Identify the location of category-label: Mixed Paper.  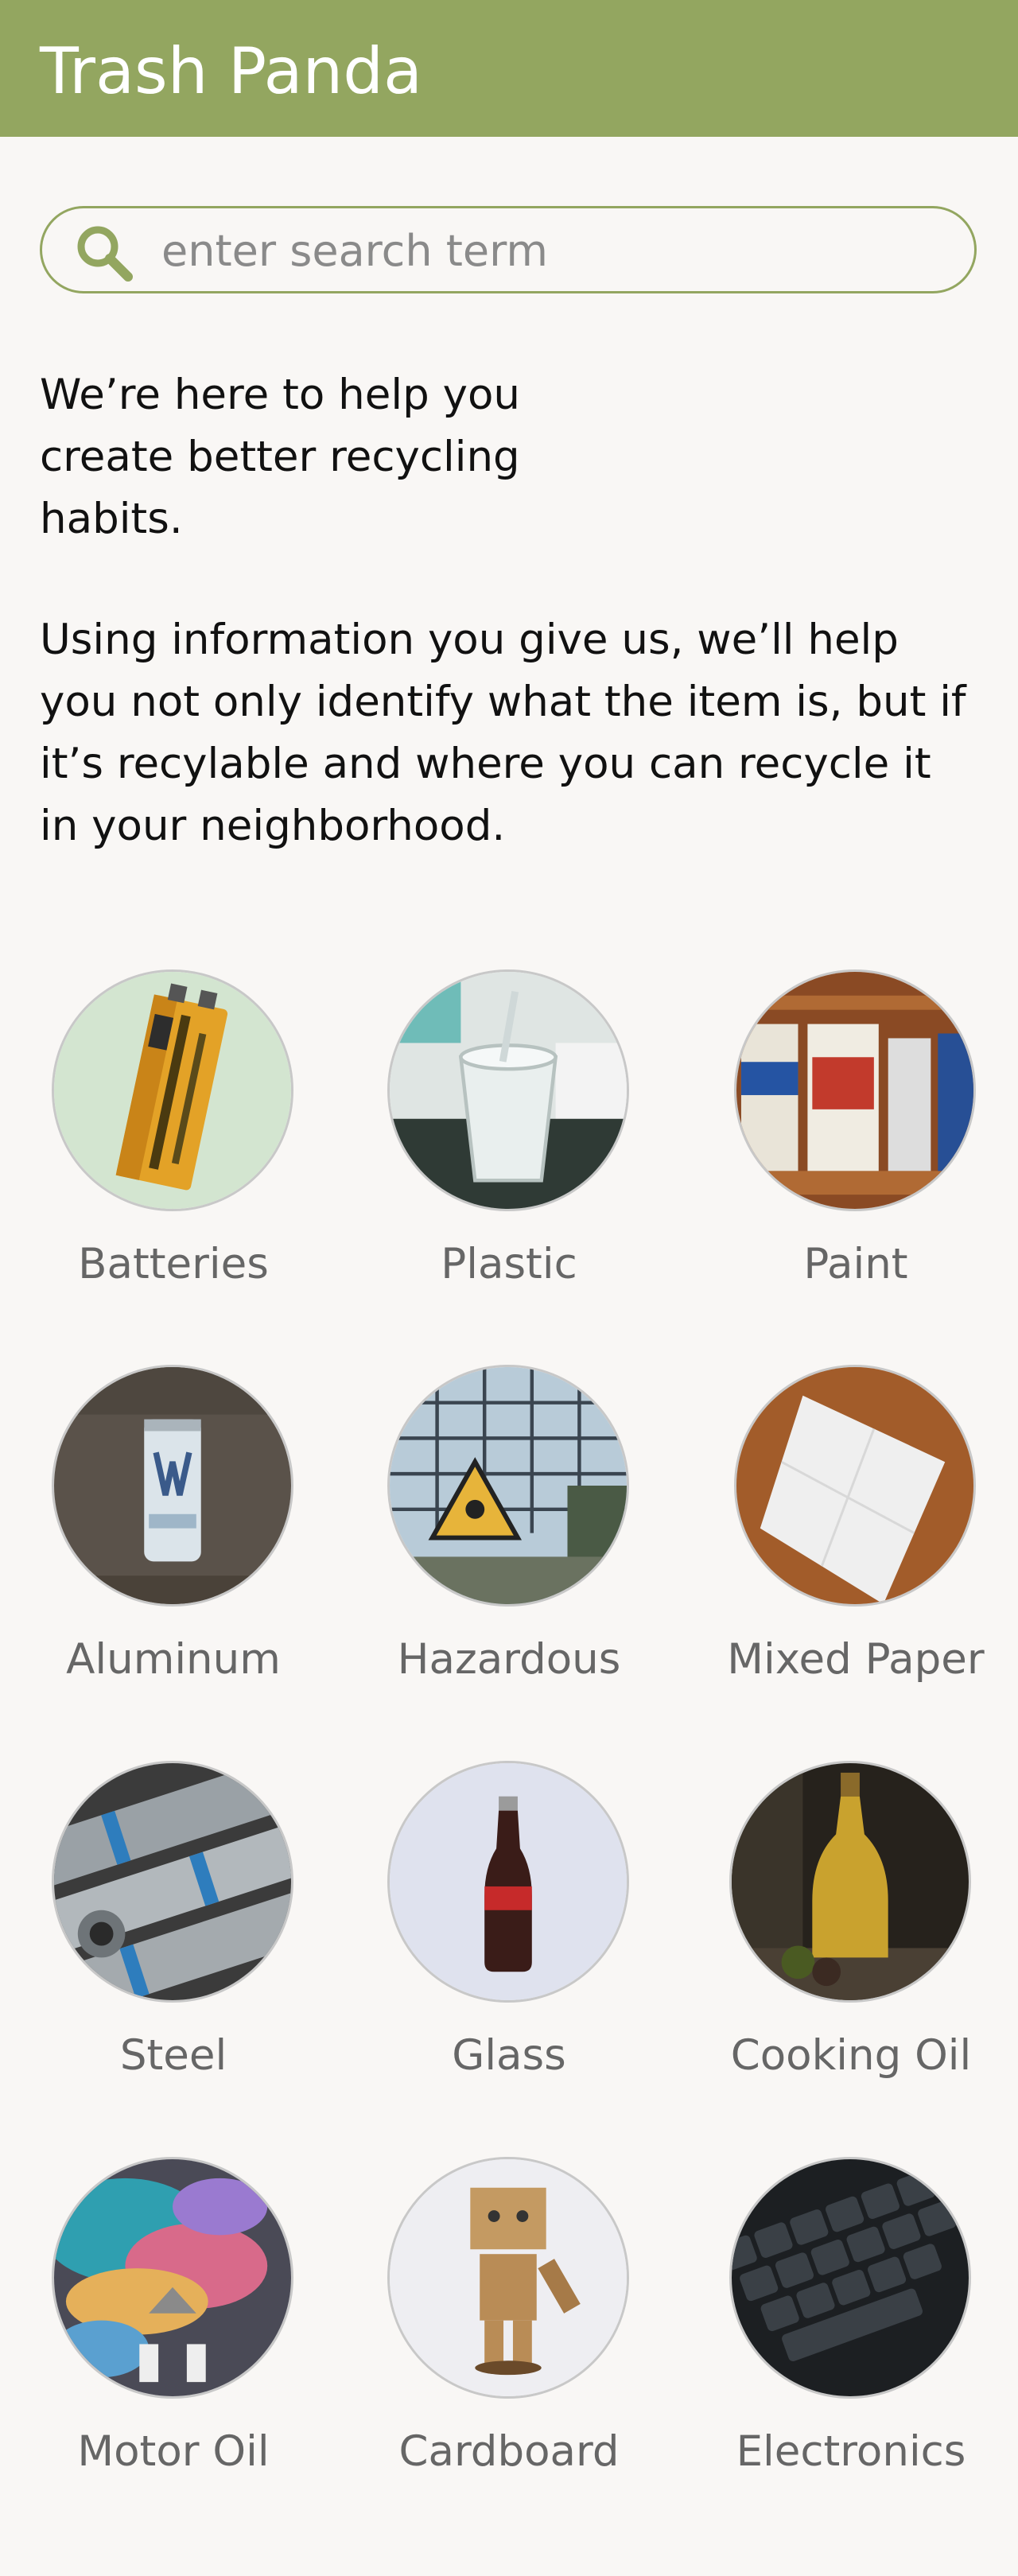
(856, 1659).